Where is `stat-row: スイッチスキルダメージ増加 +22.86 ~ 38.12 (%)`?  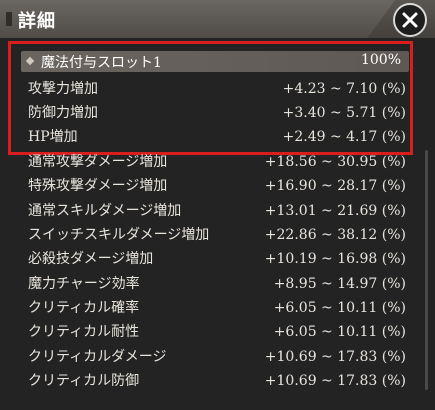
stat-row: スイッチスキルダメージ増加 +22.86 ~ 38.12 (%) is located at coordinates (217, 235).